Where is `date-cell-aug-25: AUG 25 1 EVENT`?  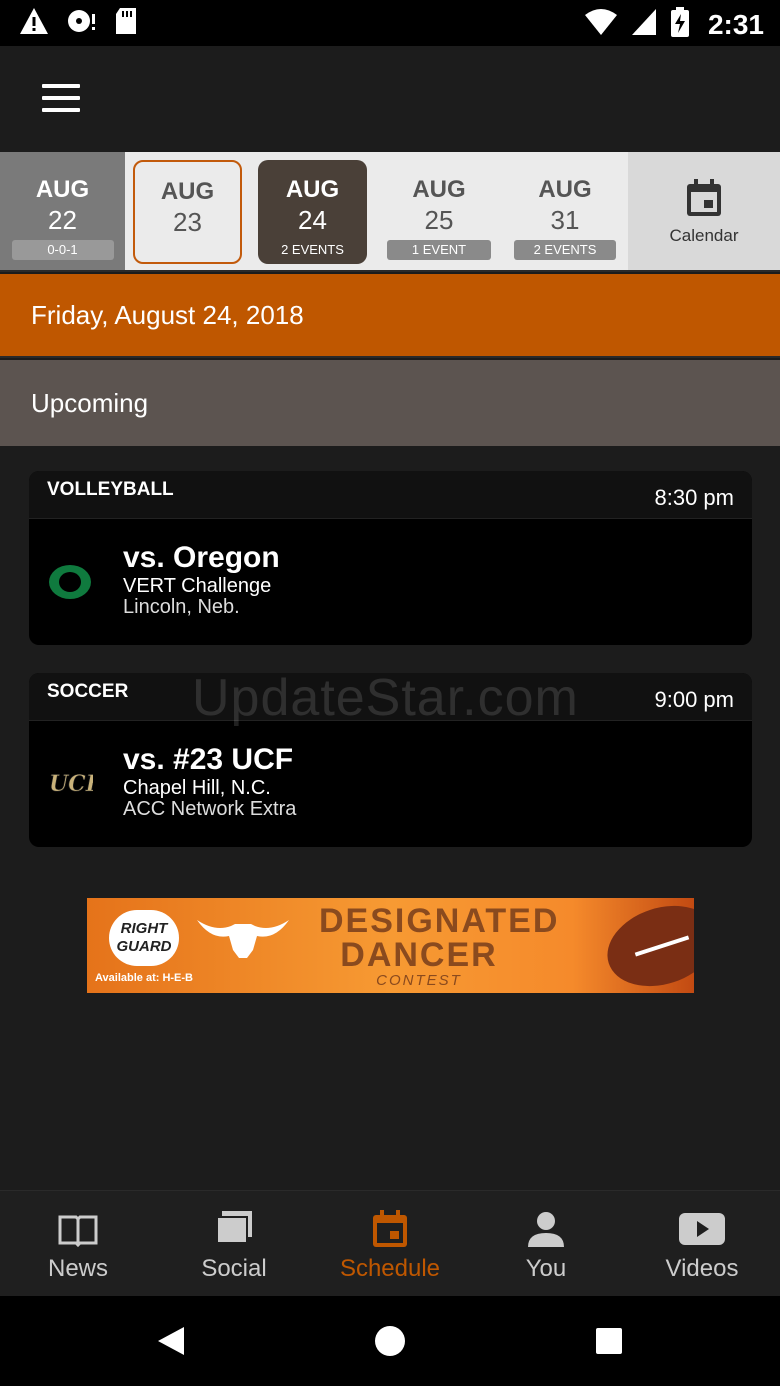 date-cell-aug-25: AUG 25 1 EVENT is located at coordinates (439, 211).